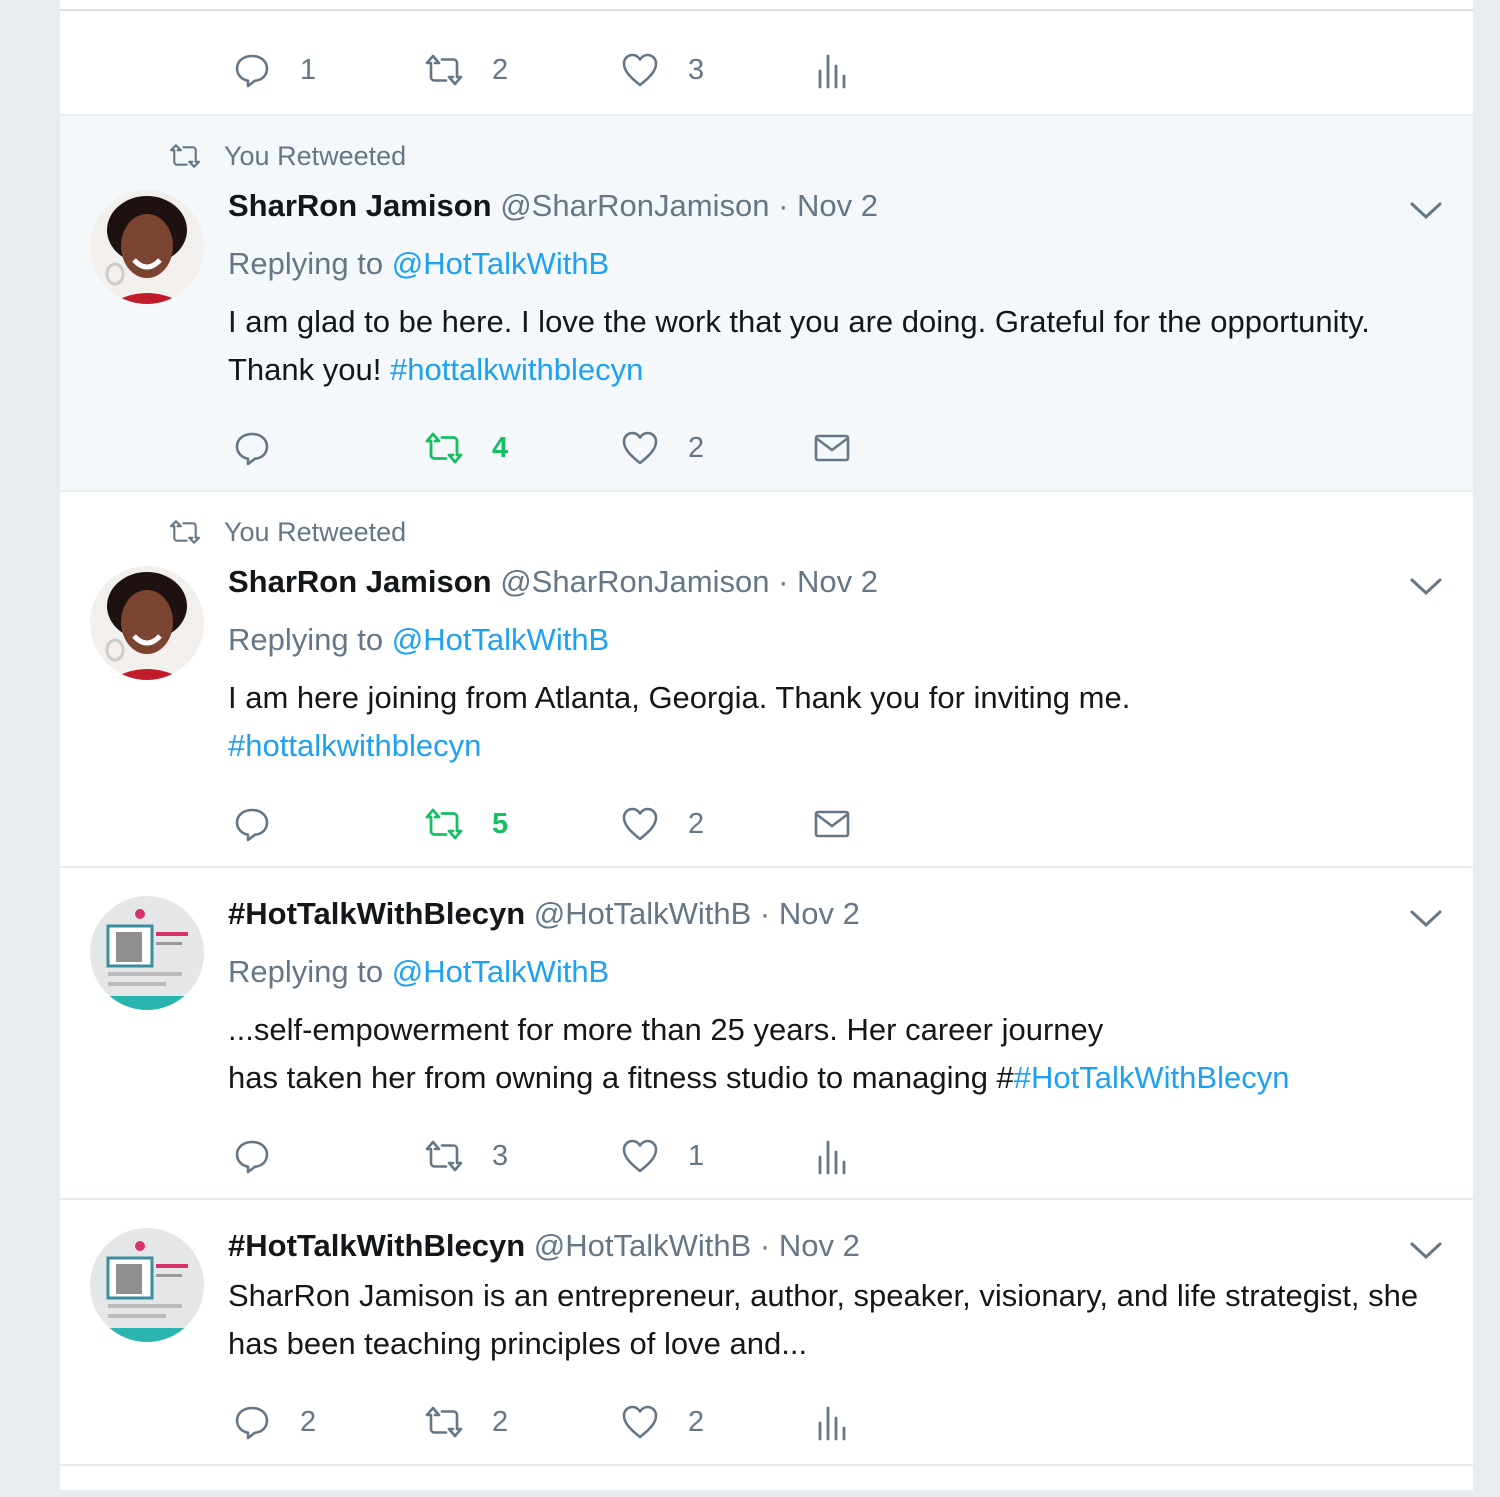 This screenshot has width=1500, height=1497. I want to click on reply-count: 2, so click(308, 1421).